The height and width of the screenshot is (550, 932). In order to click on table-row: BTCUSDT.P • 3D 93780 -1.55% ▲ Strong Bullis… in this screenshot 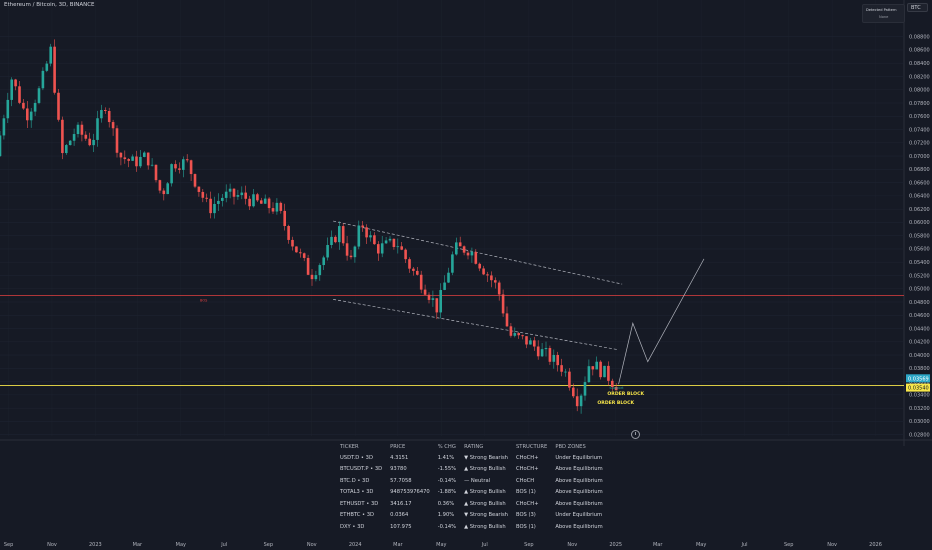, I will do `click(471, 470)`.